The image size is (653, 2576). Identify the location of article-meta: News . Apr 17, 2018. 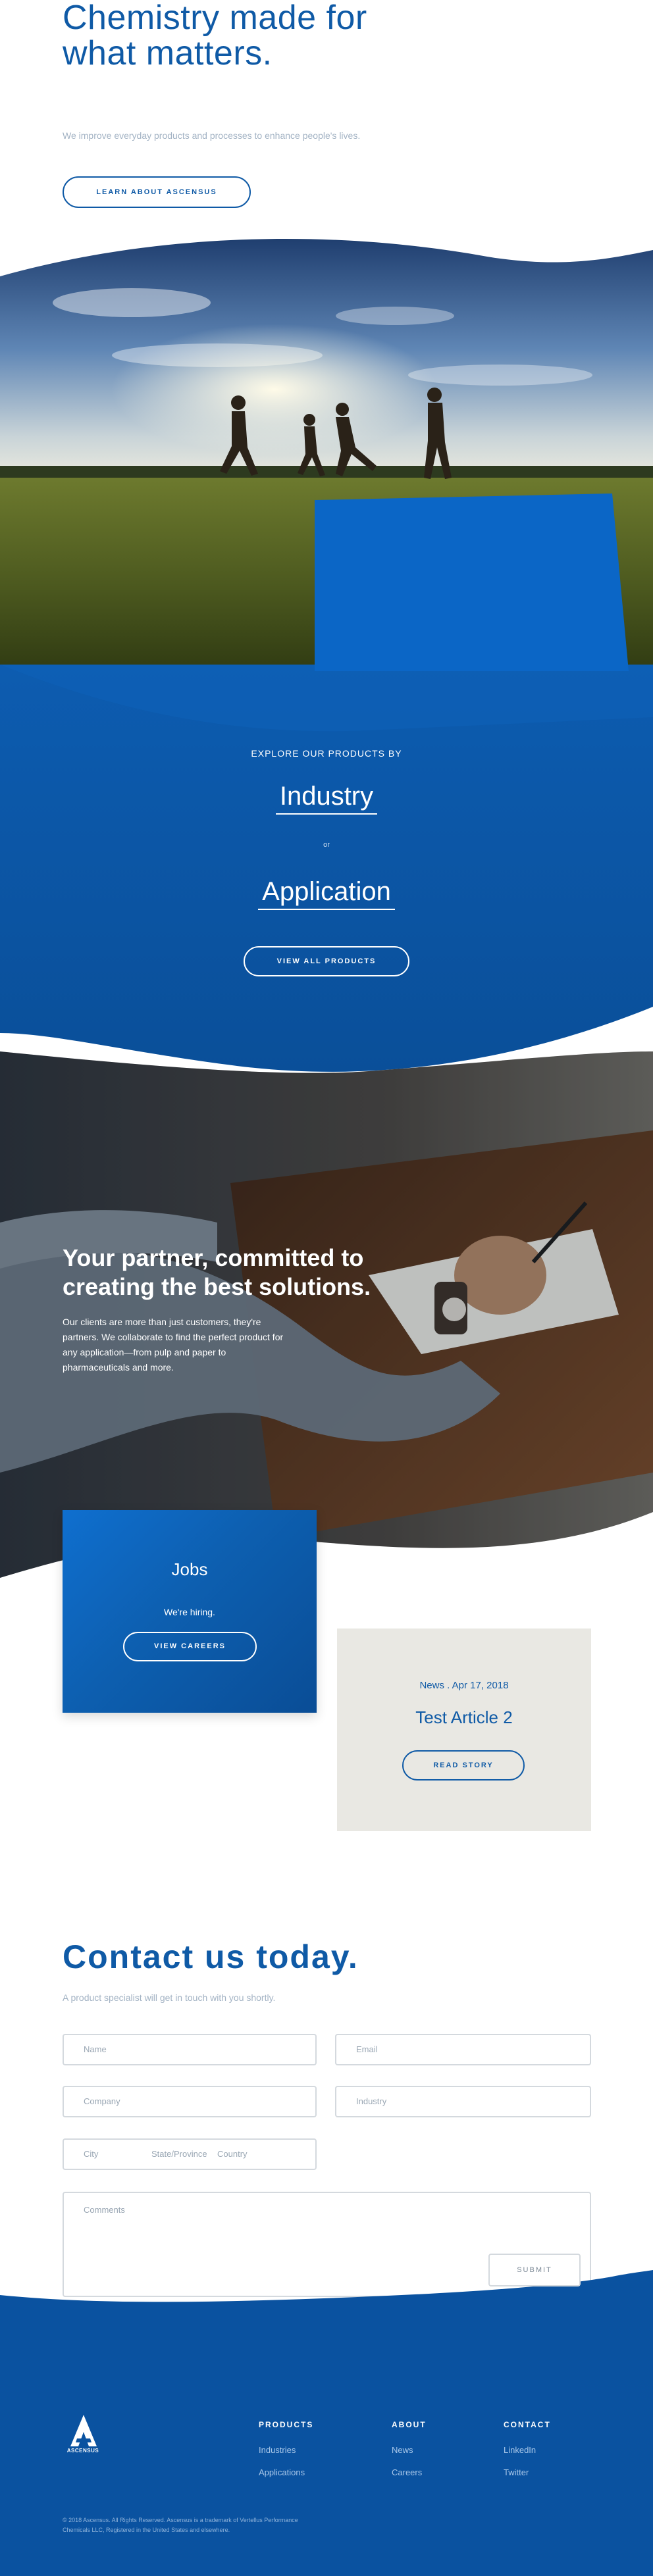
(464, 1686).